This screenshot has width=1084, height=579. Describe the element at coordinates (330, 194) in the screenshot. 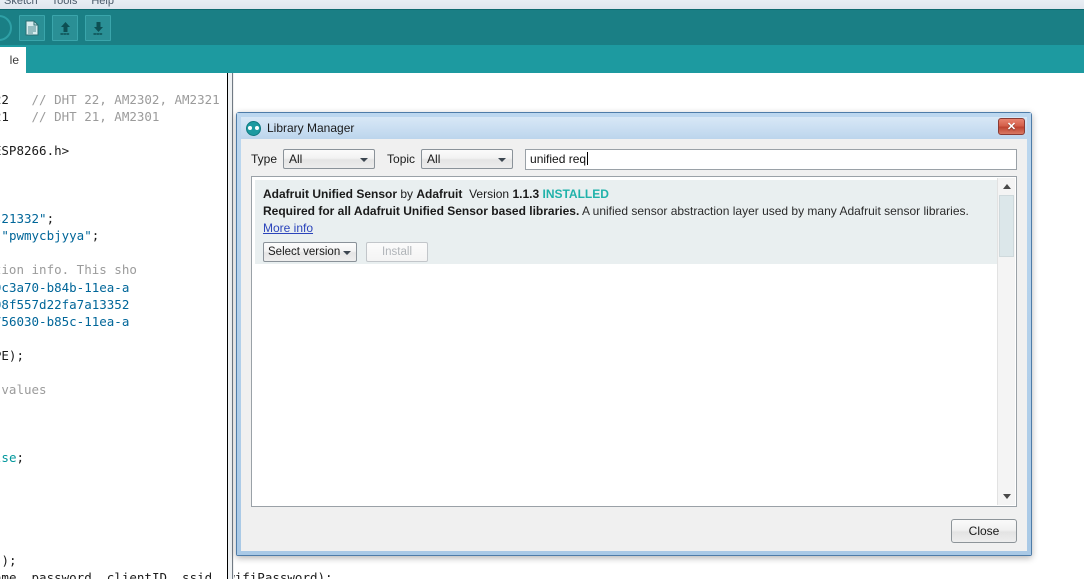

I see `library-name: Adafruit Unified Sensor` at that location.